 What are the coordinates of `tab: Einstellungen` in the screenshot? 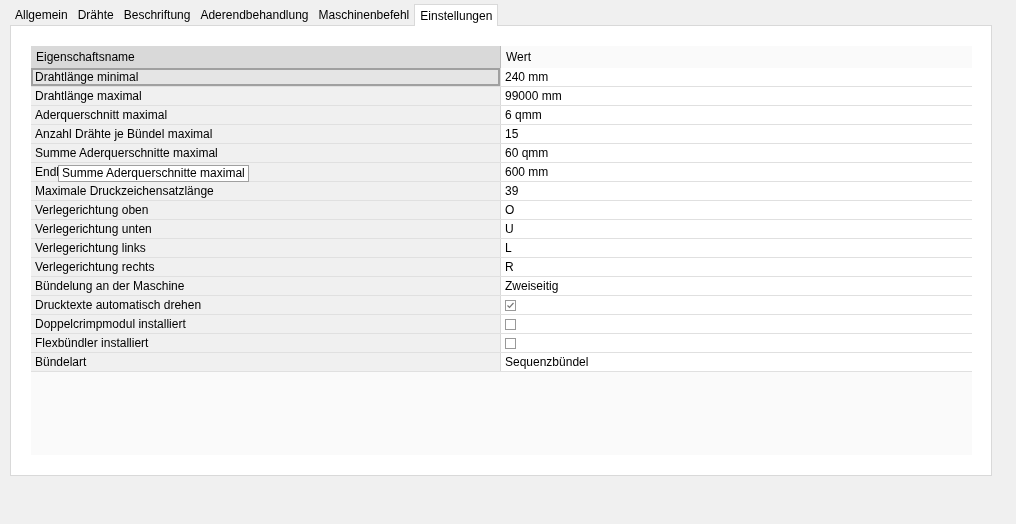 It's located at (456, 15).